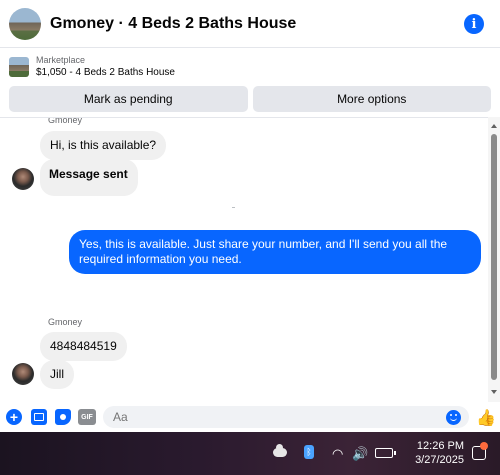  What do you see at coordinates (63, 417) in the screenshot?
I see `sticker-icon` at bounding box center [63, 417].